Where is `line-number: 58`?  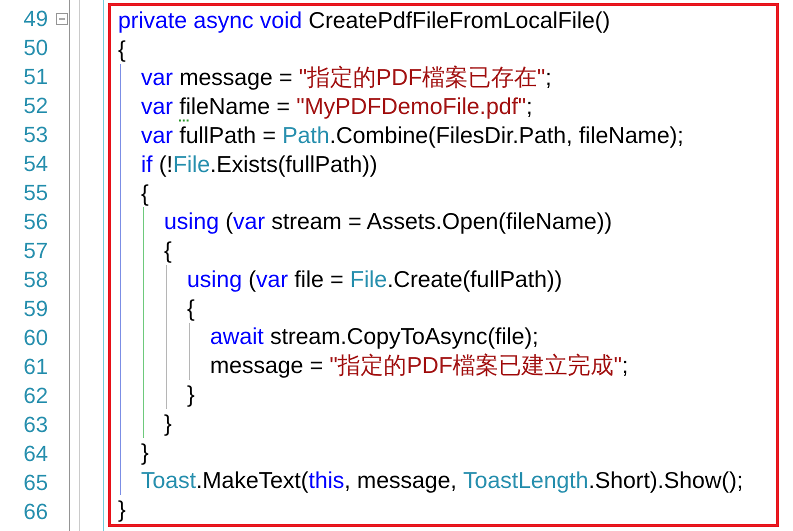
line-number: 58 is located at coordinates (36, 280).